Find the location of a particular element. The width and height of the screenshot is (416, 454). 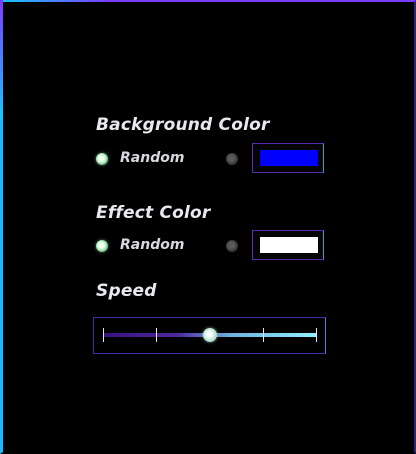

background-color-swatch is located at coordinates (289, 158).